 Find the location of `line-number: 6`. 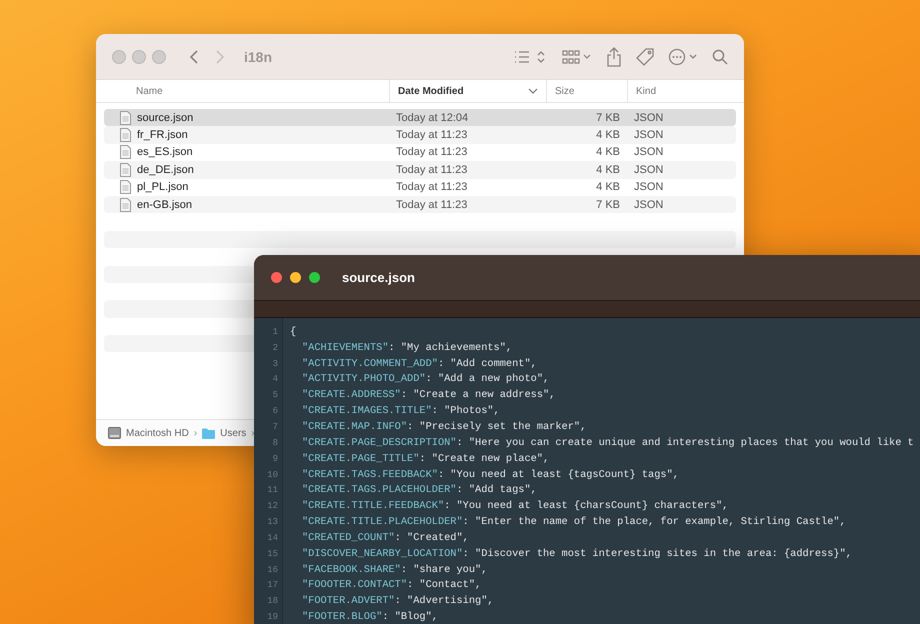

line-number: 6 is located at coordinates (275, 411).